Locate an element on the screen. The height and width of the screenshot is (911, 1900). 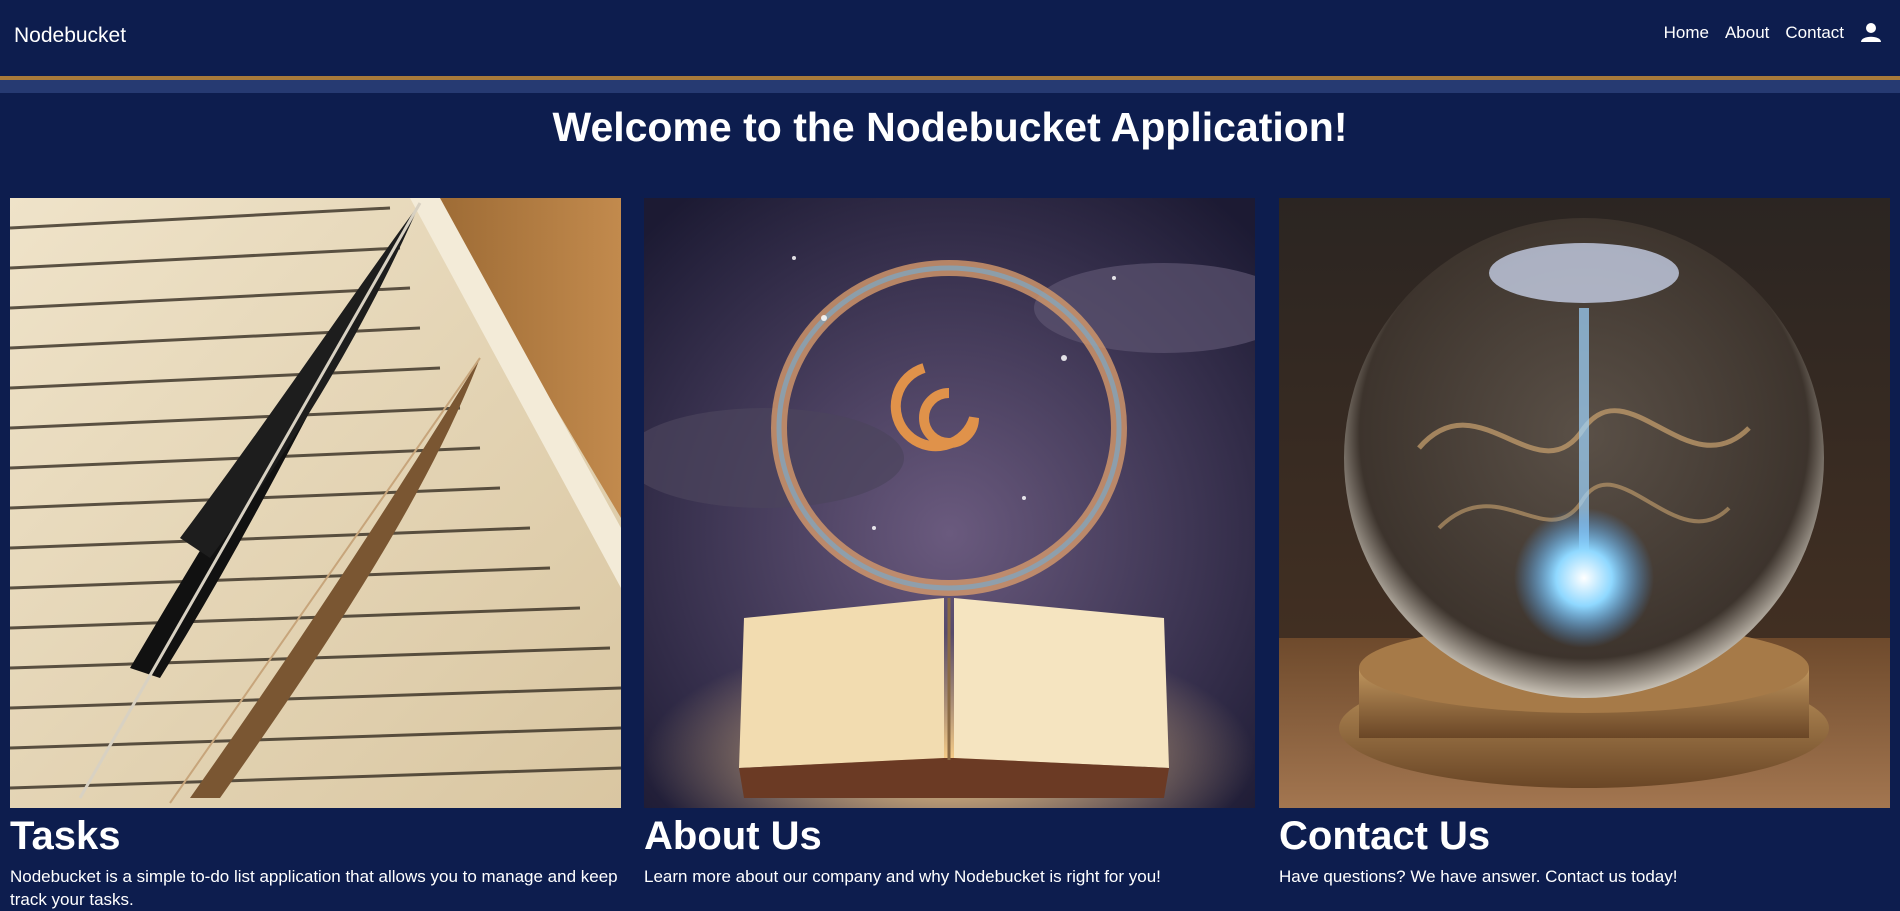
nav-about-link: About is located at coordinates (1747, 33).